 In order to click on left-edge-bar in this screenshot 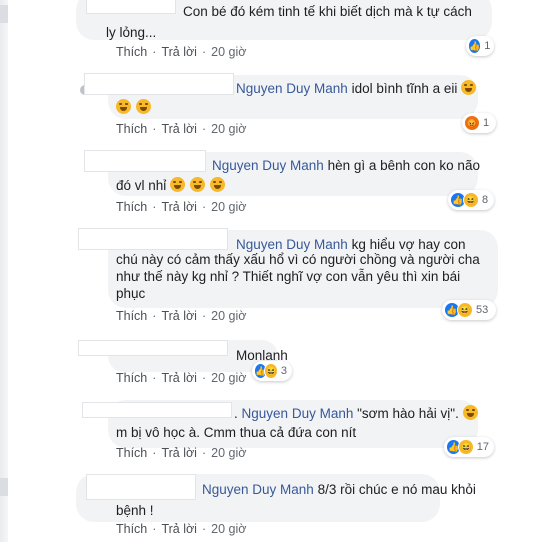, I will do `click(4, 271)`.